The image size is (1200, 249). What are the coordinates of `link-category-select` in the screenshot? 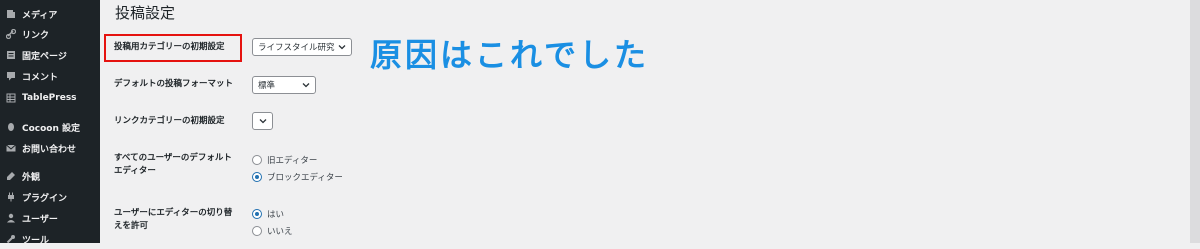 It's located at (262, 121).